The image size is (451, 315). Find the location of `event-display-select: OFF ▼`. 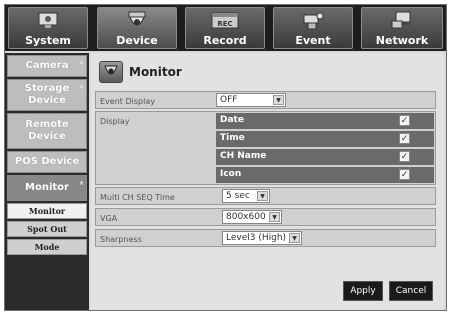

event-display-select: OFF ▼ is located at coordinates (251, 100).